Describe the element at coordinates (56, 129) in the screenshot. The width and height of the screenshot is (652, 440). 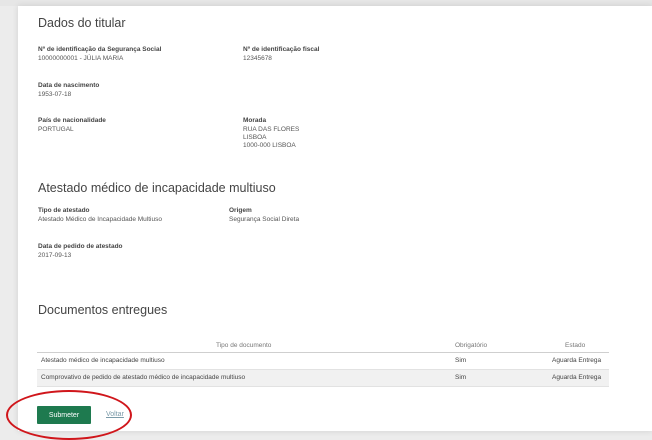
I see `nationality-value: PORTUGAL` at that location.